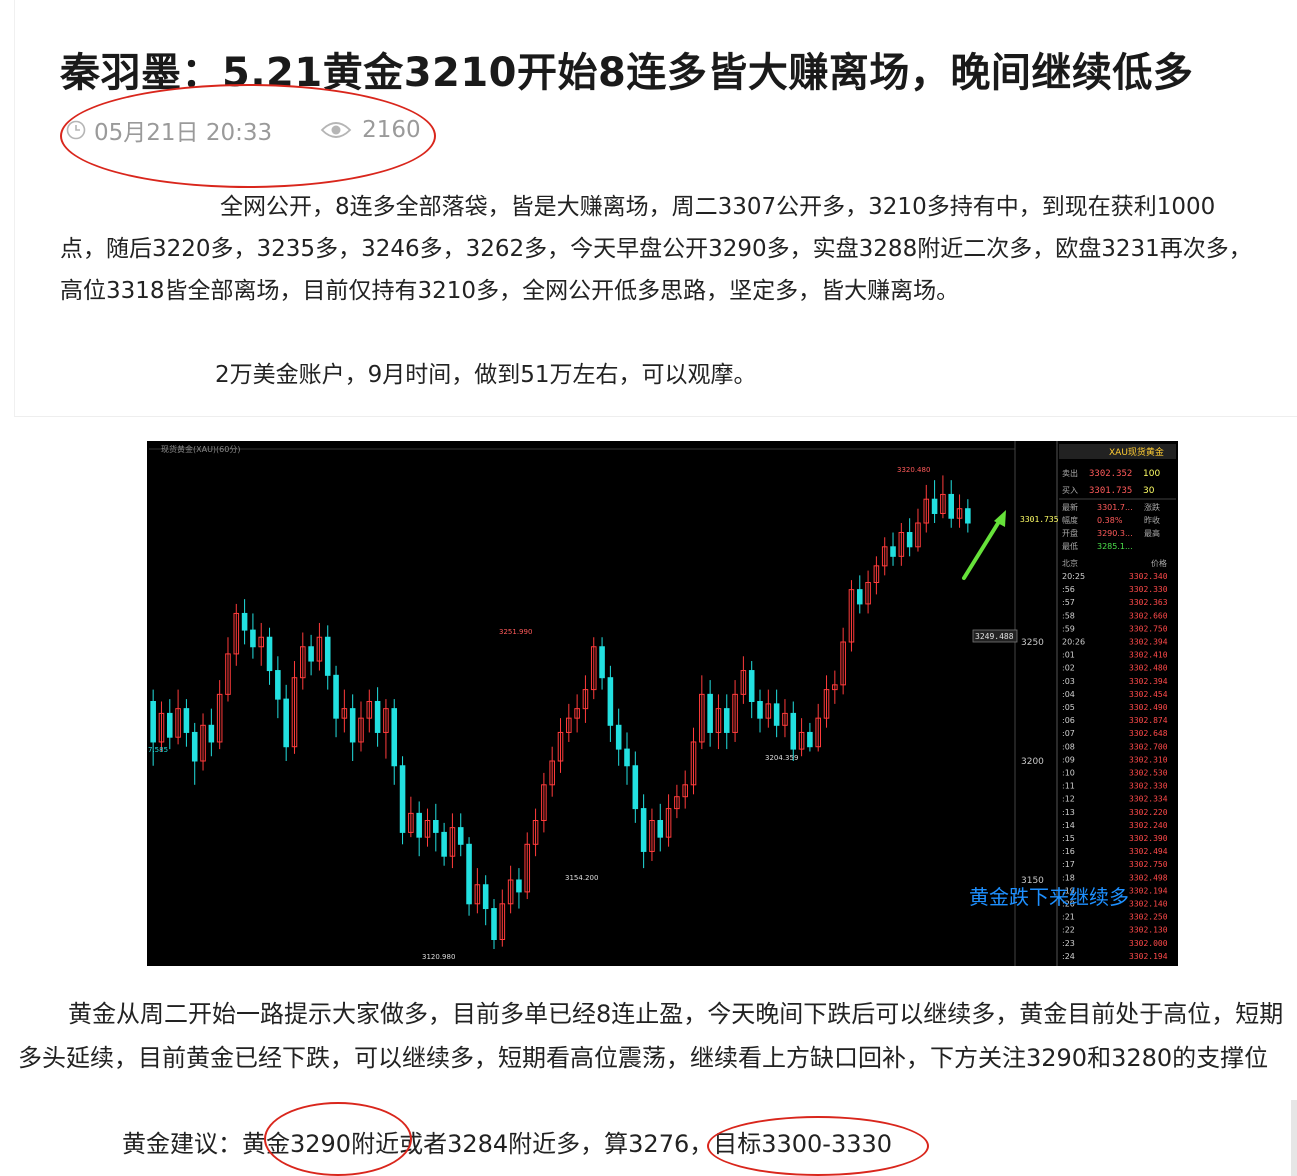 Image resolution: width=1297 pixels, height=1176 pixels. What do you see at coordinates (1068, 799) in the screenshot?
I see `tick-time: :12` at bounding box center [1068, 799].